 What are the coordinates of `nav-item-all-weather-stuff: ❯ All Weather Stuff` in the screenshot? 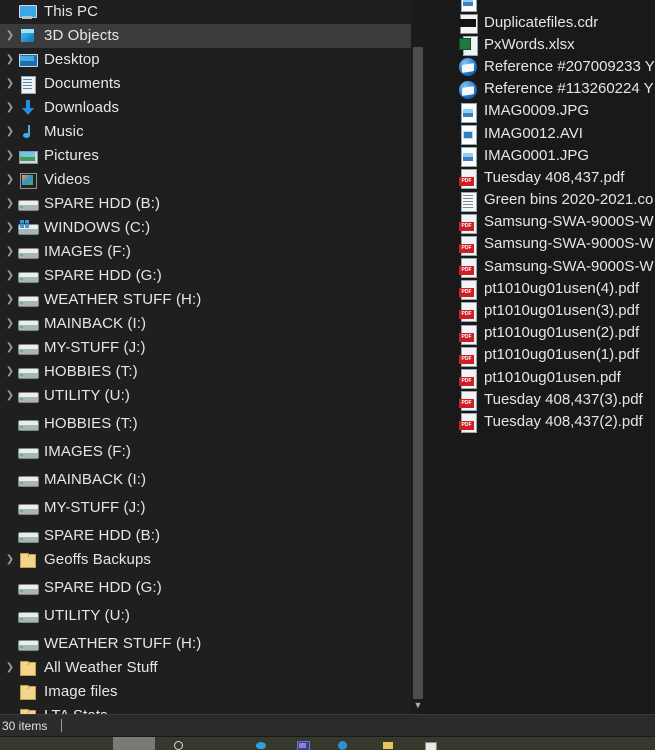 It's located at (205, 668).